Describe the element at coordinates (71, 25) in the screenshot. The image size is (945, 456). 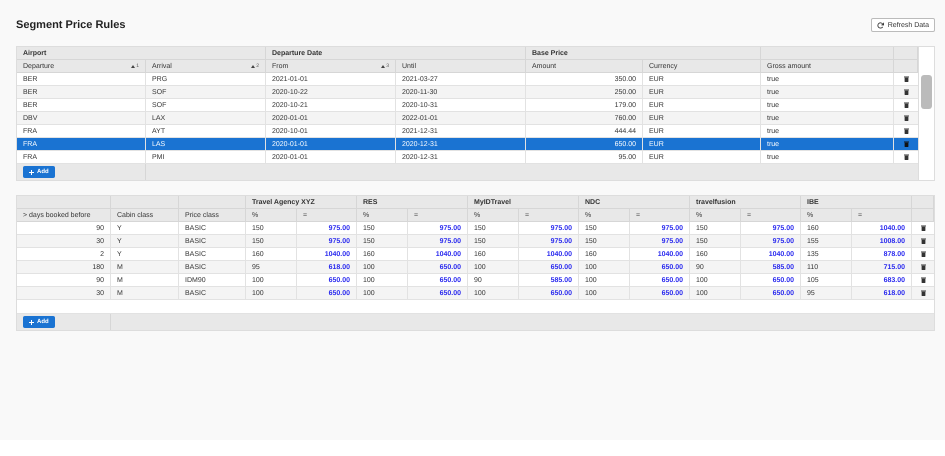
I see `page-title: Segment Price Rules` at that location.